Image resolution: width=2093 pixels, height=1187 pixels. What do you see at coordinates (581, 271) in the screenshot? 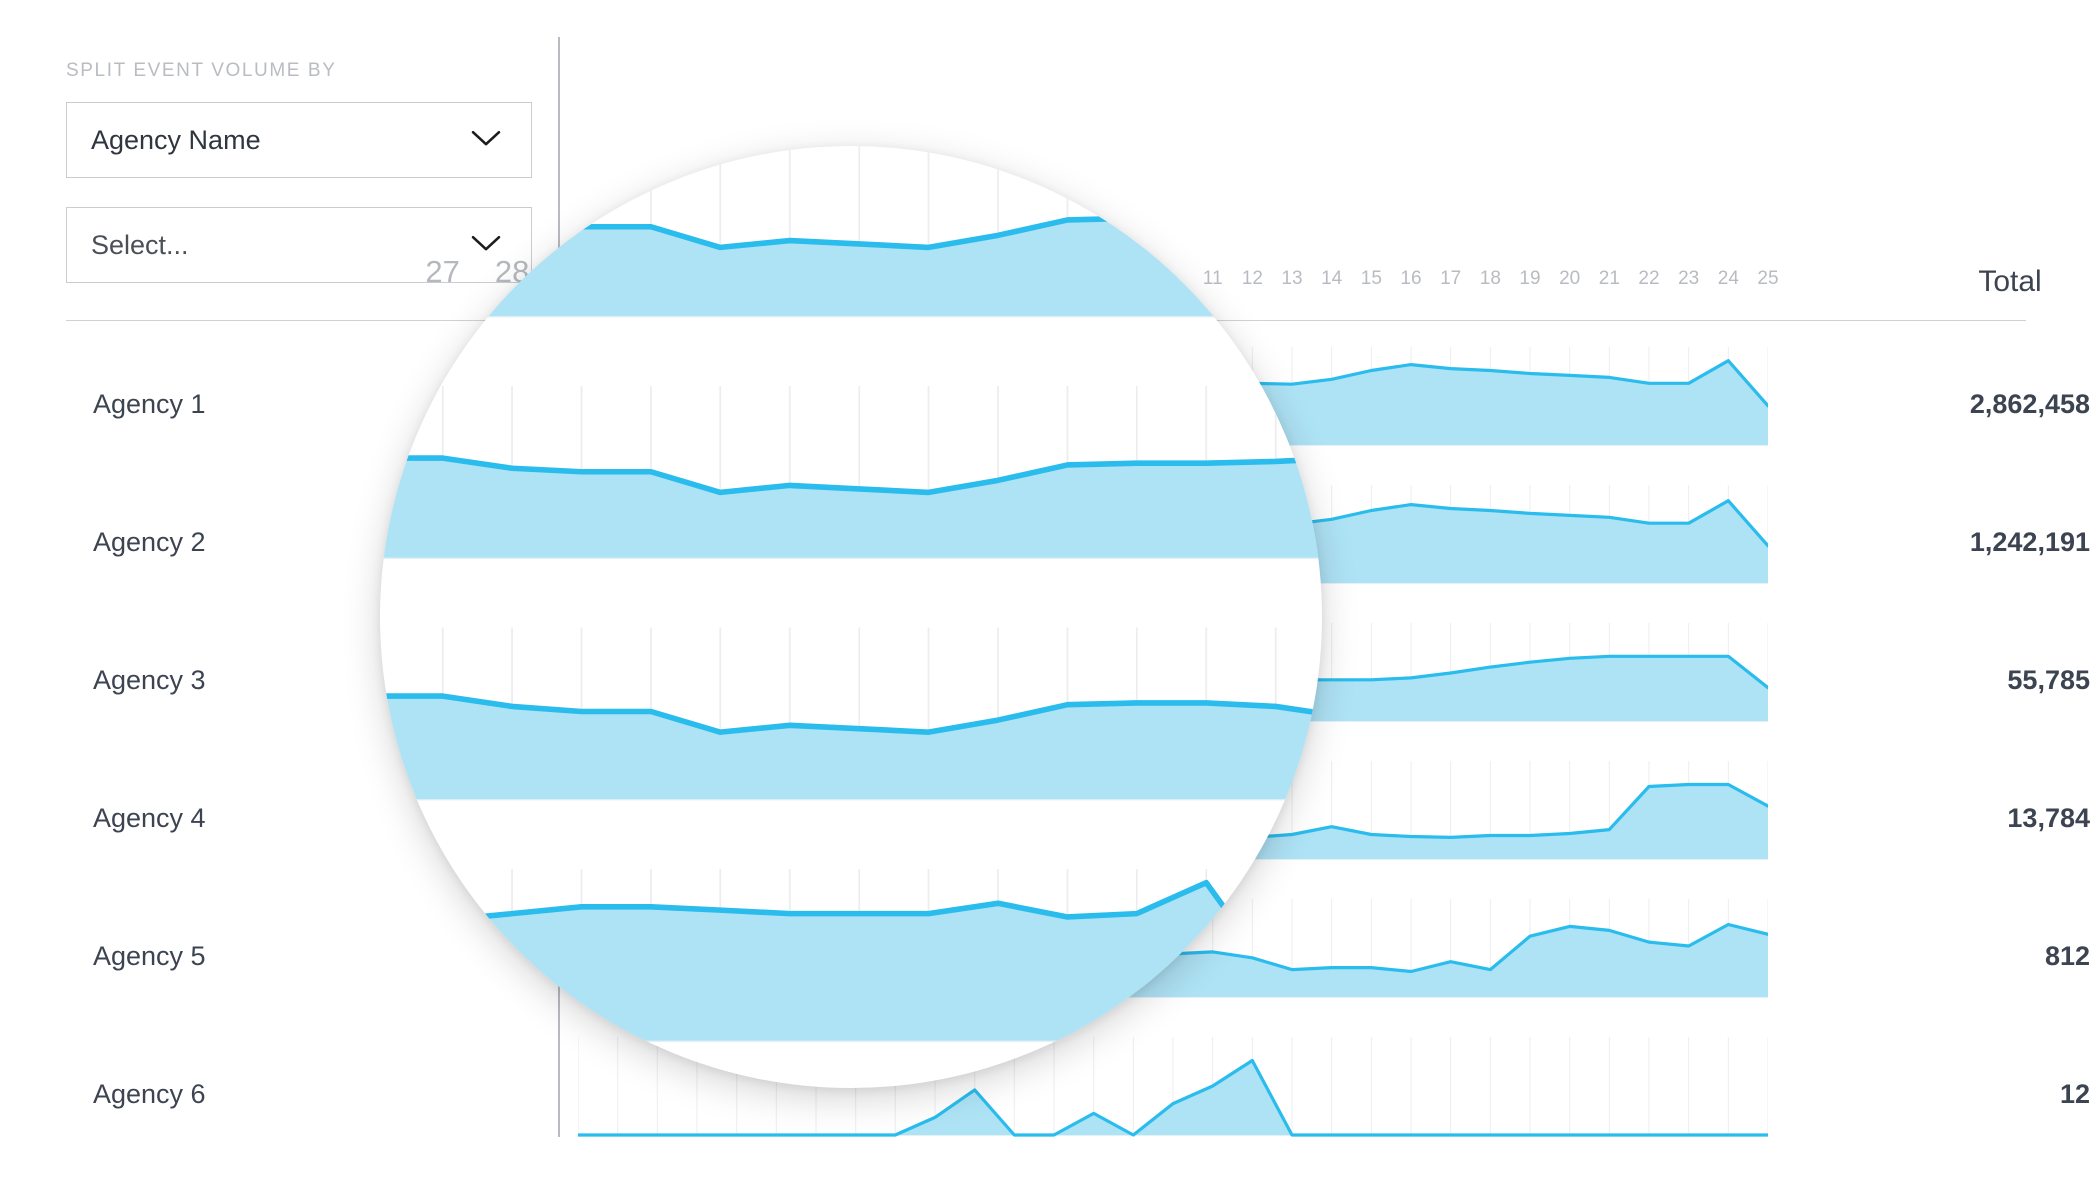
I see `date-tick-29: 29` at bounding box center [581, 271].